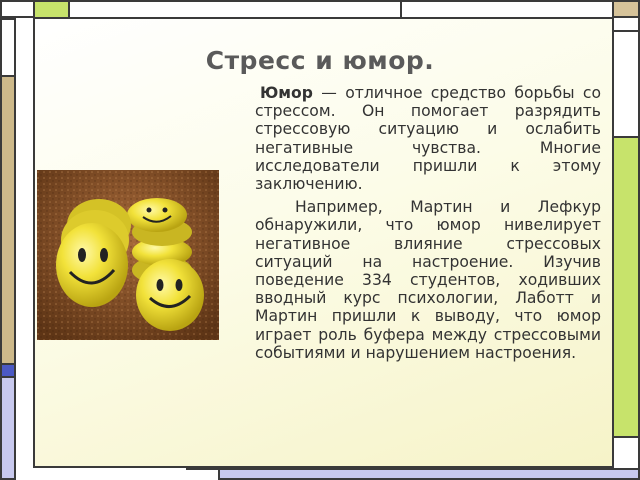 The height and width of the screenshot is (480, 640). What do you see at coordinates (626, 9) in the screenshot?
I see `deco-block-tan-top` at bounding box center [626, 9].